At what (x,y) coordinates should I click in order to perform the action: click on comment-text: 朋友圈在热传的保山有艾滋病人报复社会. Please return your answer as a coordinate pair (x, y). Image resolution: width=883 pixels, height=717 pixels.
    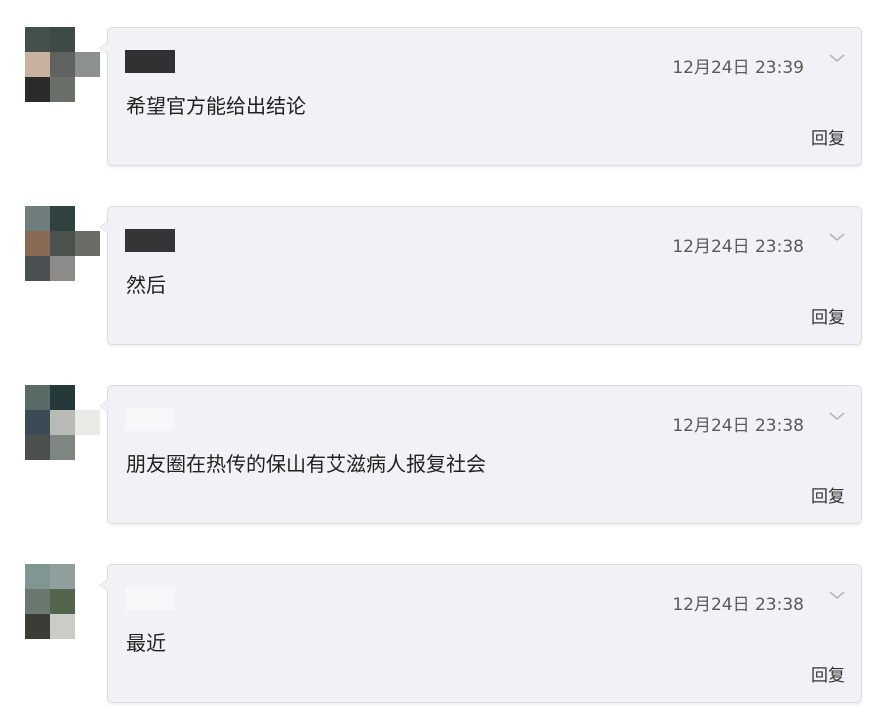
    Looking at the image, I should click on (306, 464).